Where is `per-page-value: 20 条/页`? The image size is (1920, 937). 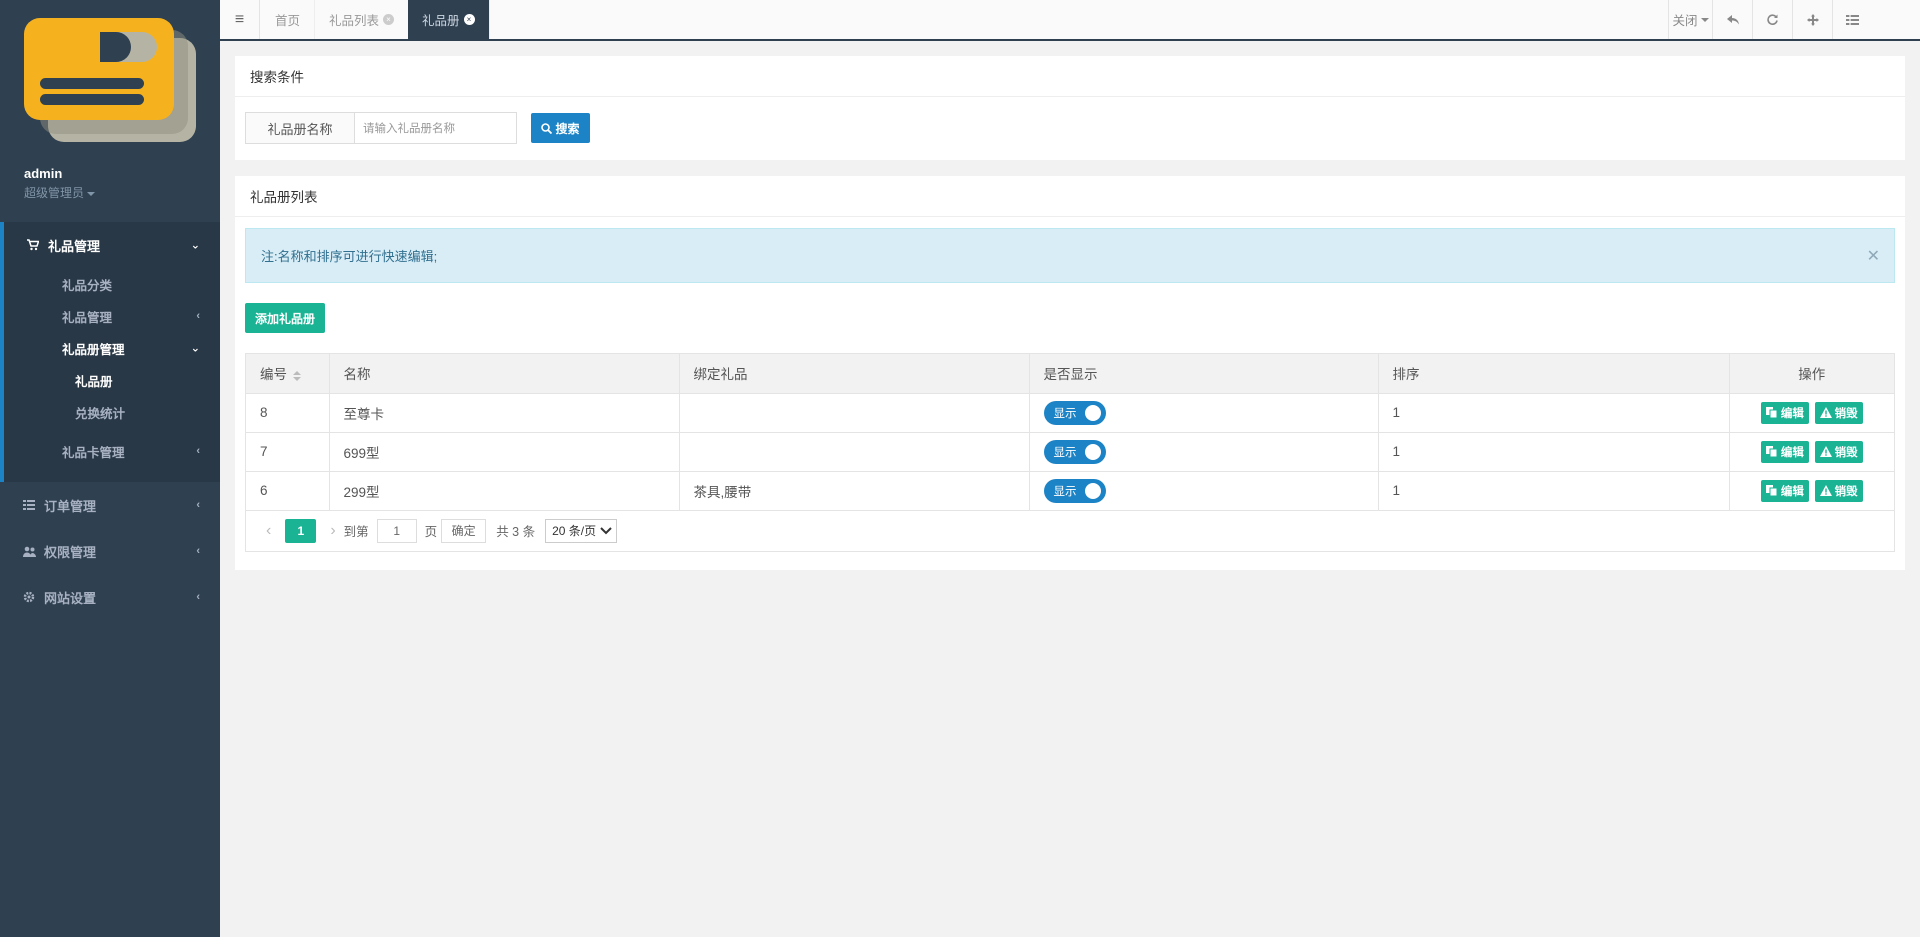
per-page-value: 20 条/页 is located at coordinates (574, 531).